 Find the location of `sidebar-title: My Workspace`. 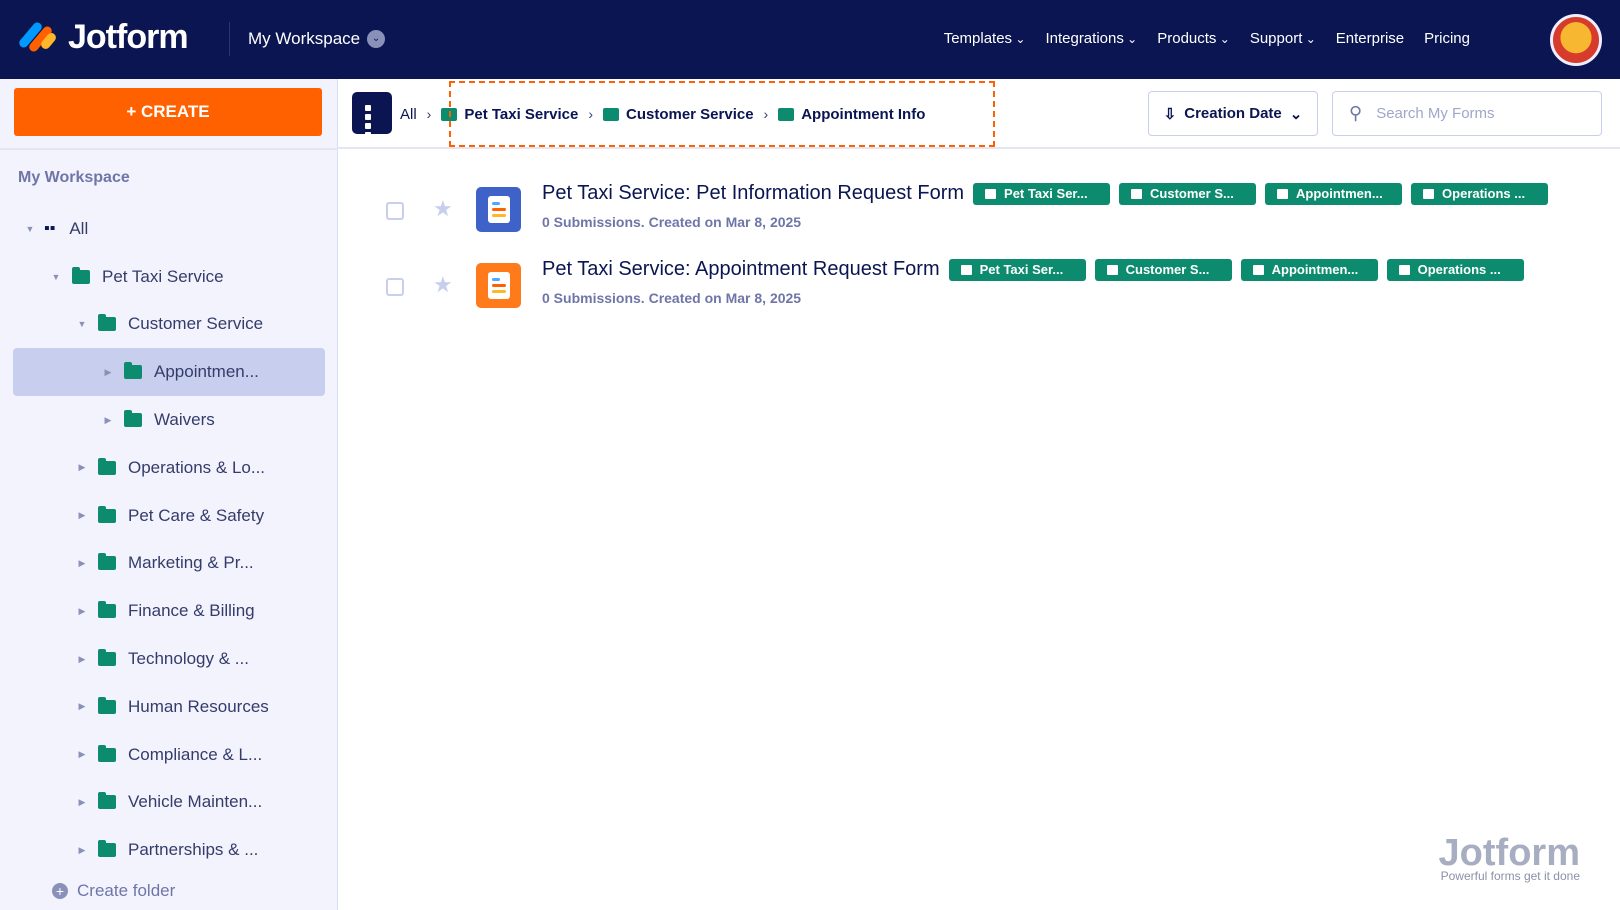

sidebar-title: My Workspace is located at coordinates (74, 177).